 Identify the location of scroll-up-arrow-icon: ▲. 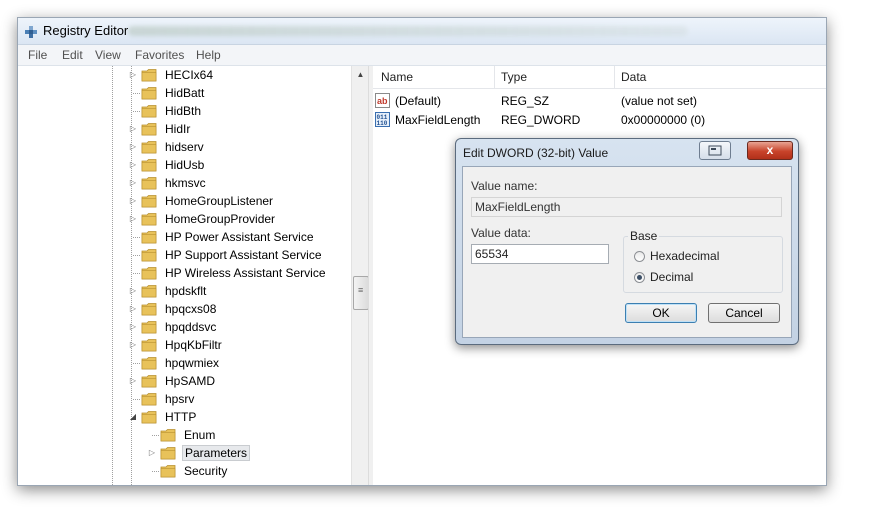
(360, 74).